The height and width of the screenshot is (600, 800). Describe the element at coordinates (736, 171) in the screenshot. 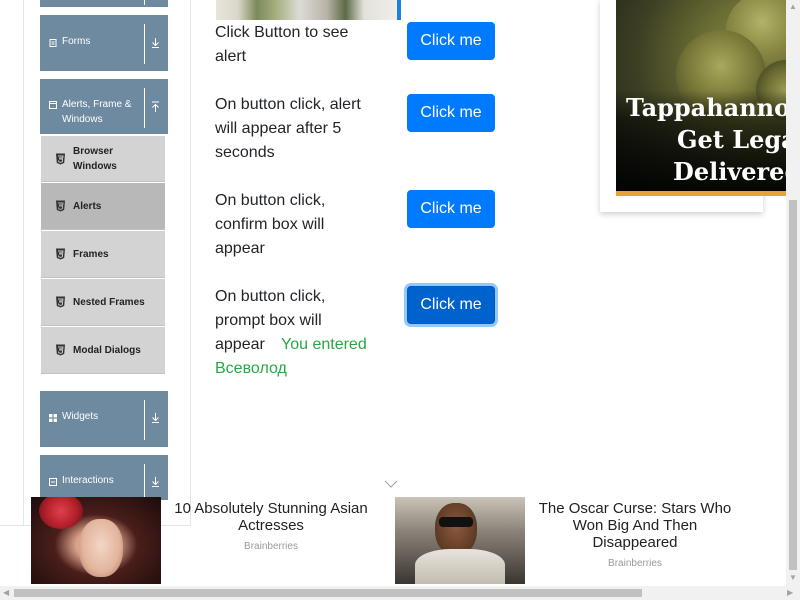

I see `right-ad-line3: Delivered` at that location.